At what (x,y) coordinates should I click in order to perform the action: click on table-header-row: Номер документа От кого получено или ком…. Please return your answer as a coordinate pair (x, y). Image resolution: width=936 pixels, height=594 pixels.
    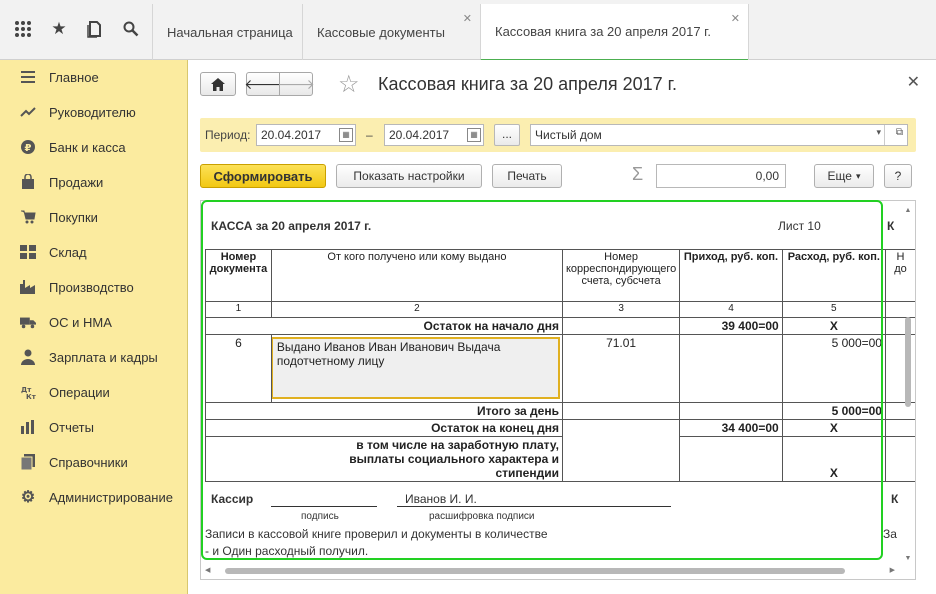
    Looking at the image, I should click on (560, 275).